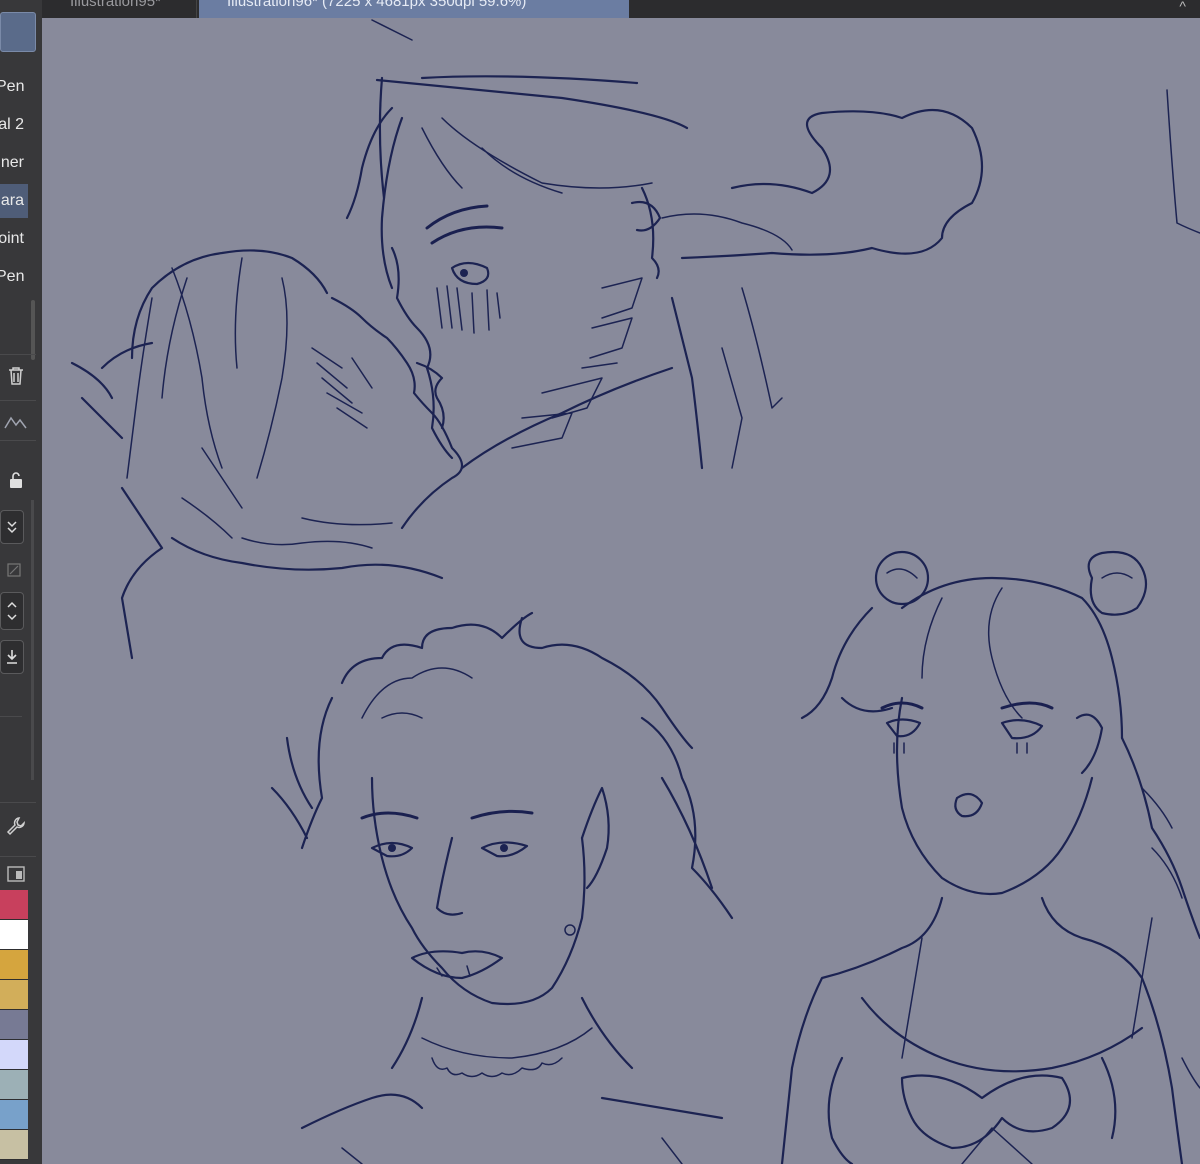  Describe the element at coordinates (12, 611) in the screenshot. I see `stepper-icon` at that location.